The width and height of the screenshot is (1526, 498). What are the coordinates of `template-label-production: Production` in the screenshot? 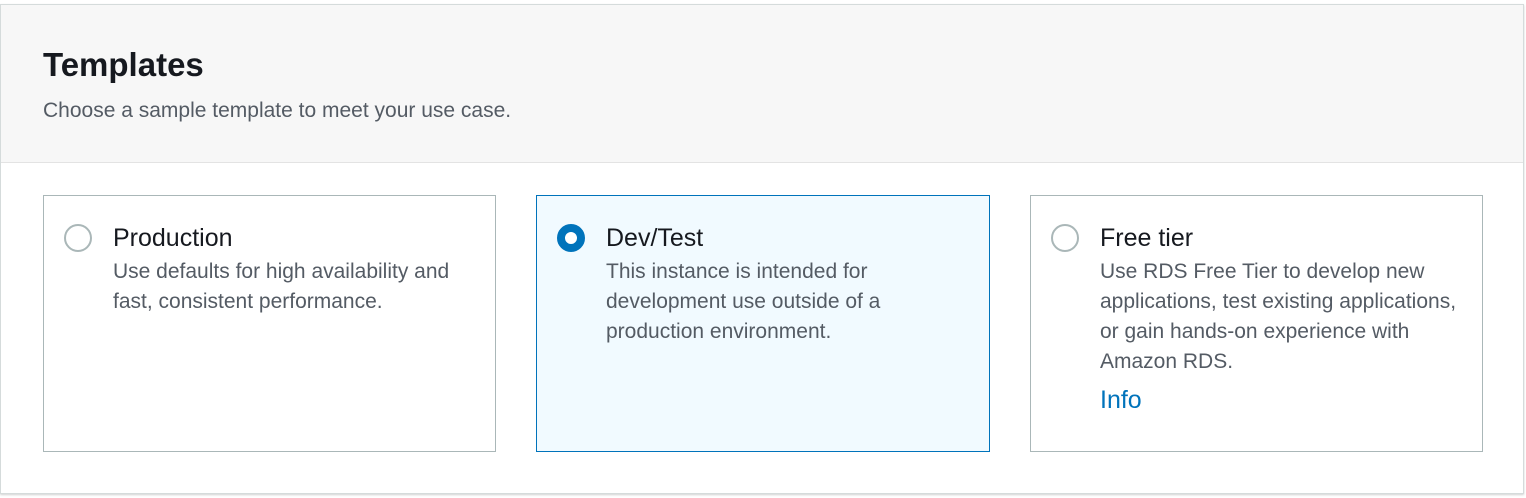 It's located at (173, 238).